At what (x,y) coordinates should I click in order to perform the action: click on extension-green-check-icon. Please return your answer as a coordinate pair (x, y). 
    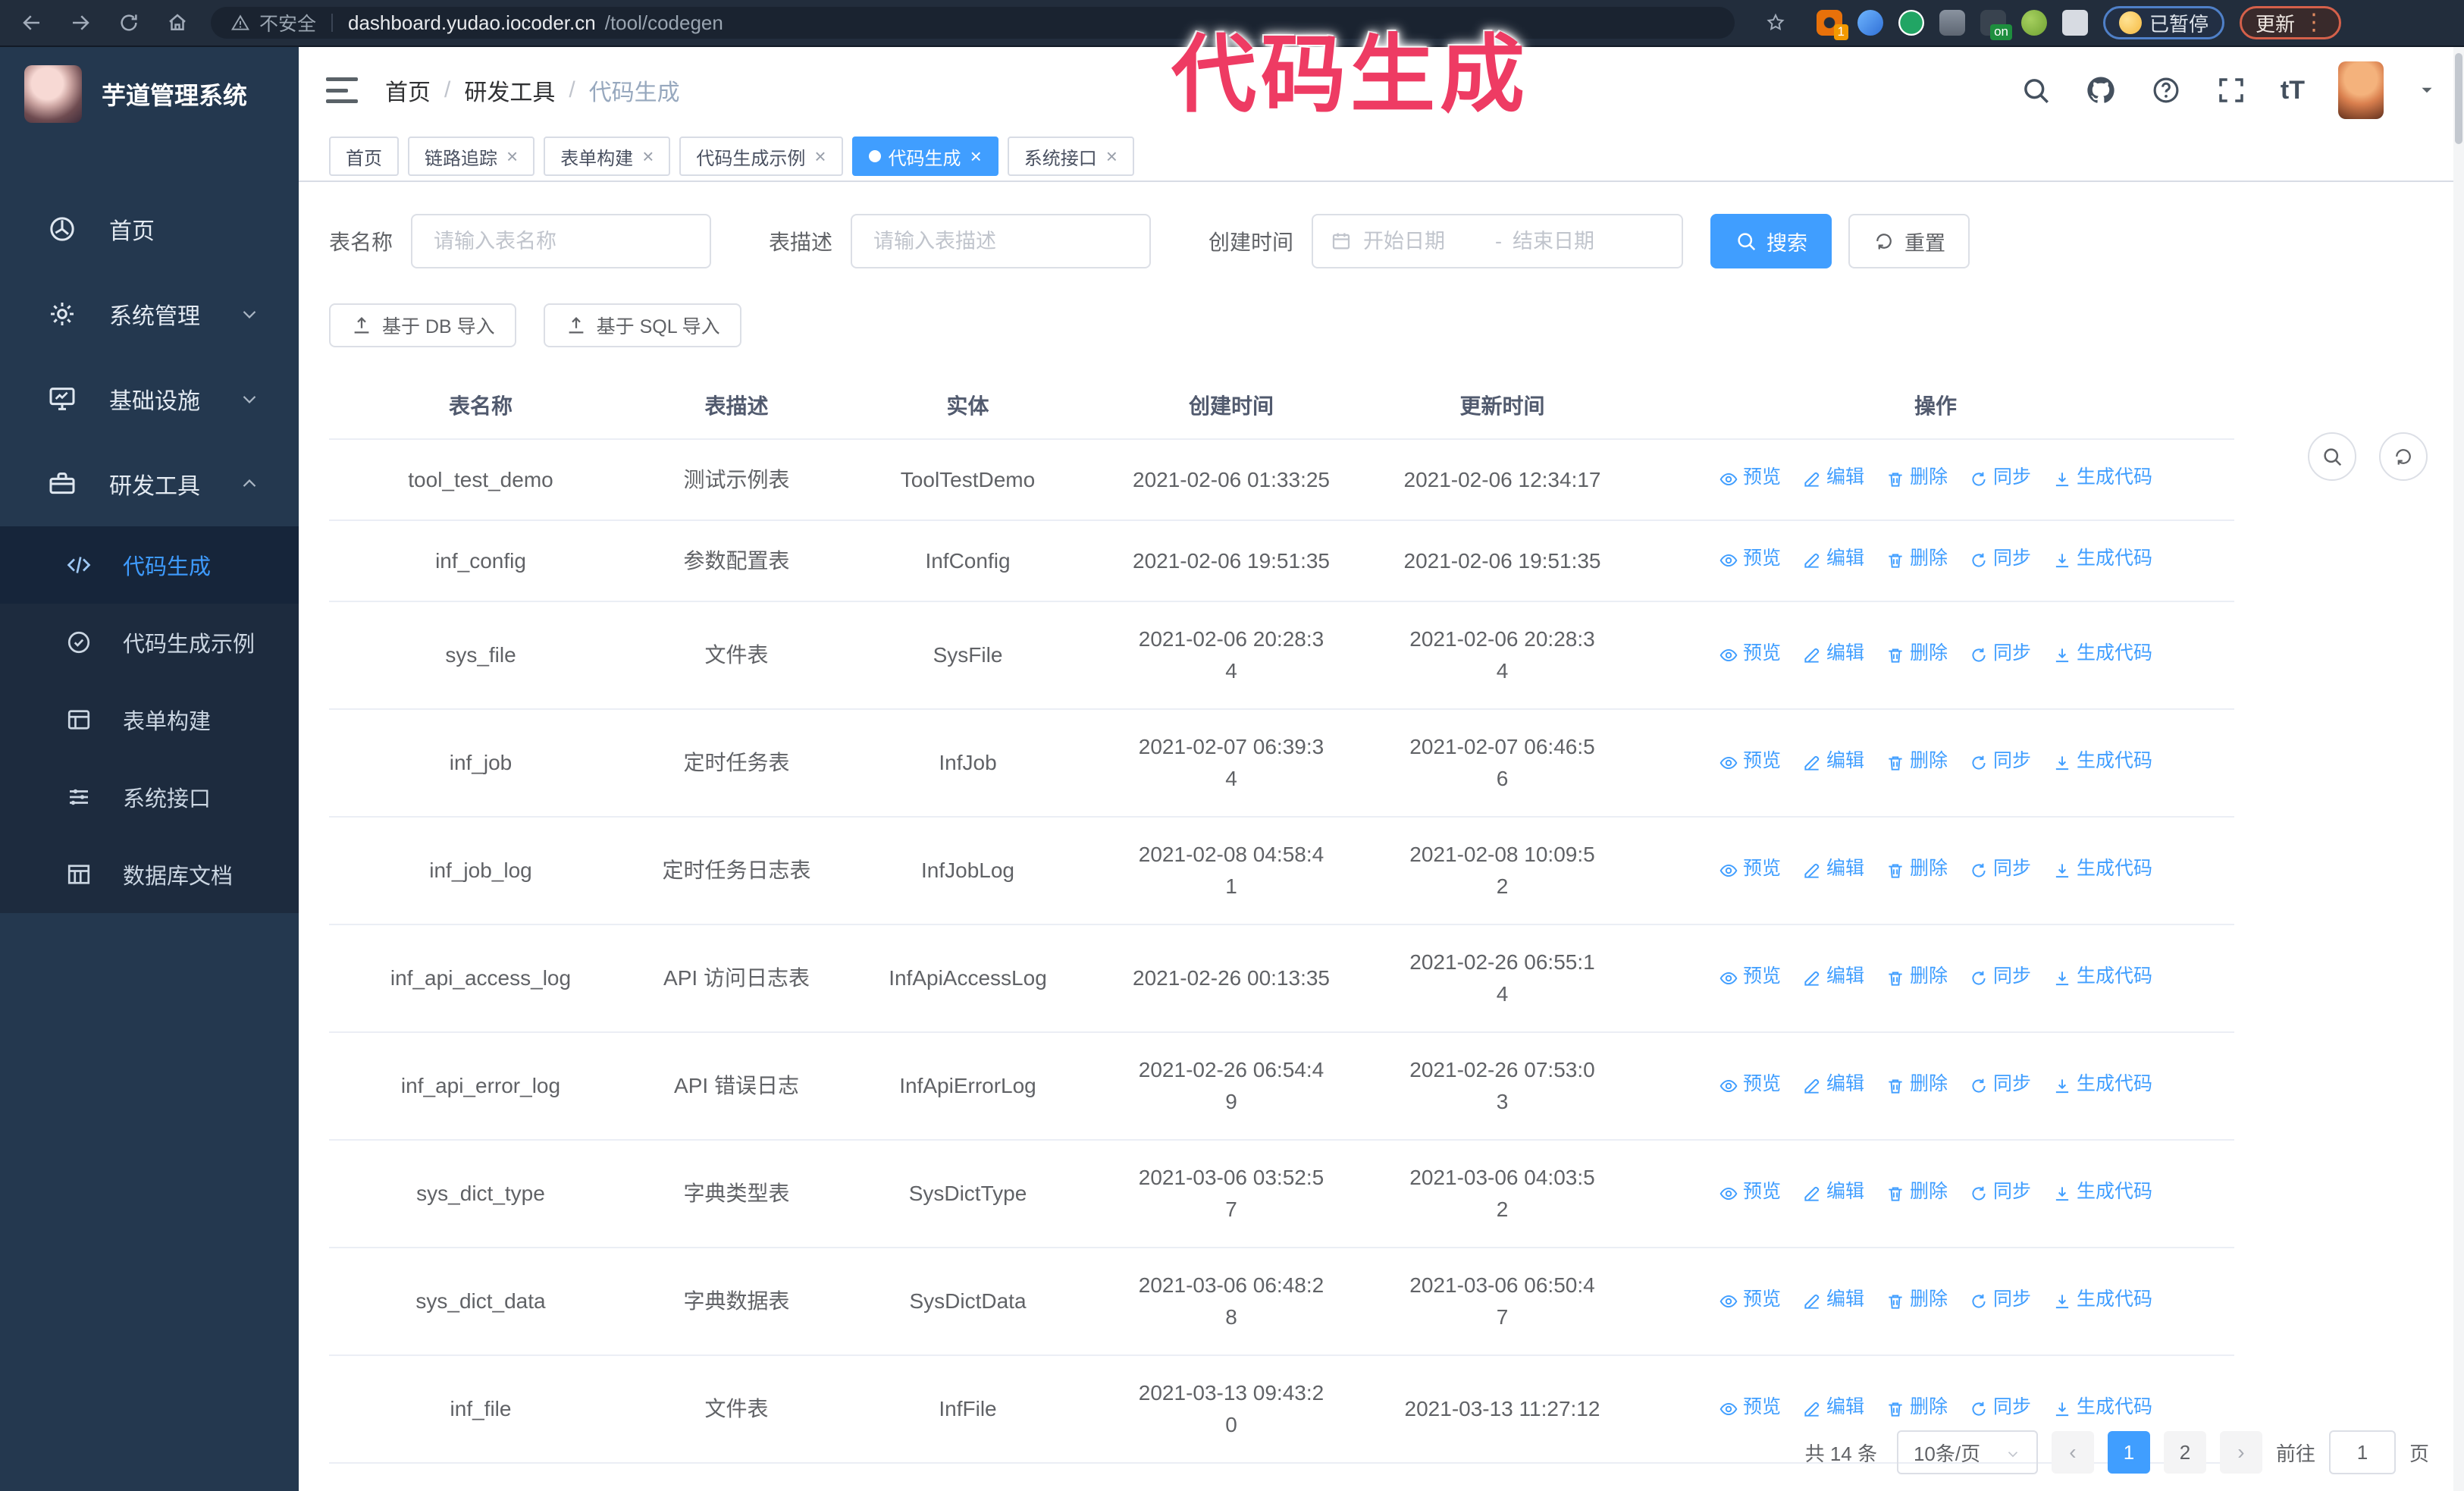
    Looking at the image, I should click on (1911, 23).